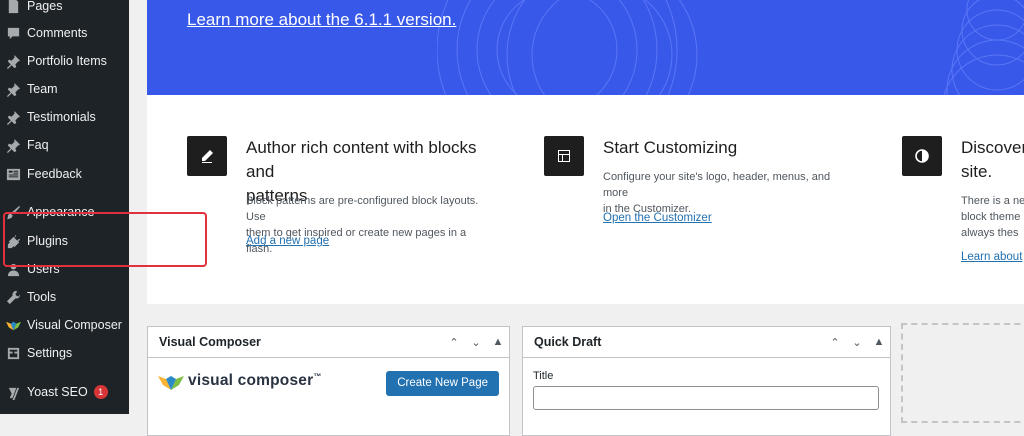  Describe the element at coordinates (54, 174) in the screenshot. I see `sidebar-item-label: Feedback` at that location.